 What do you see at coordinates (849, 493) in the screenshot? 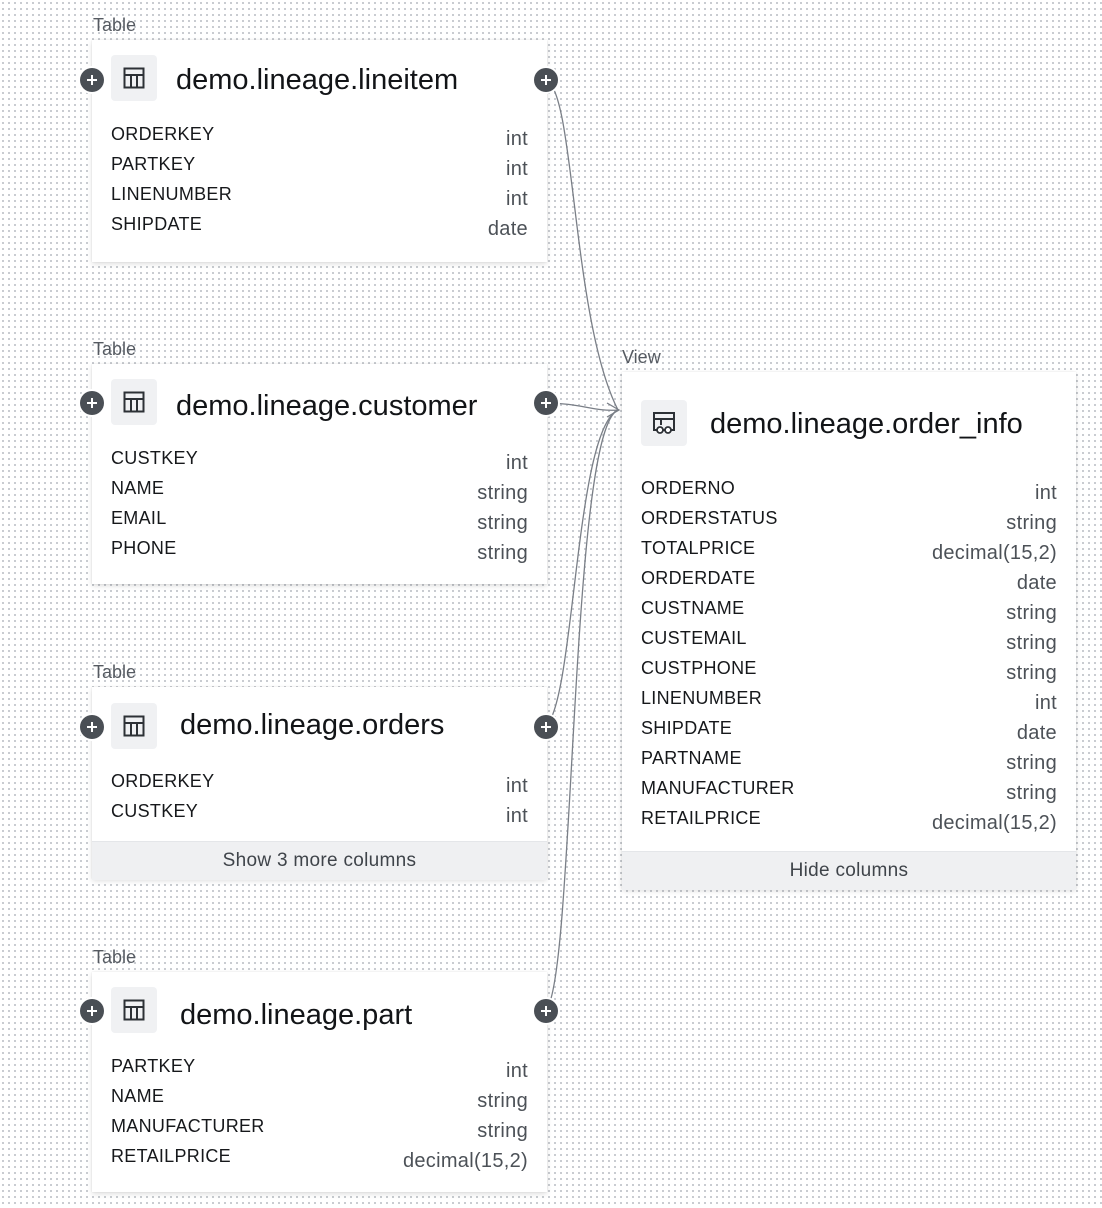
I see `column-row: ORDERNO int` at bounding box center [849, 493].